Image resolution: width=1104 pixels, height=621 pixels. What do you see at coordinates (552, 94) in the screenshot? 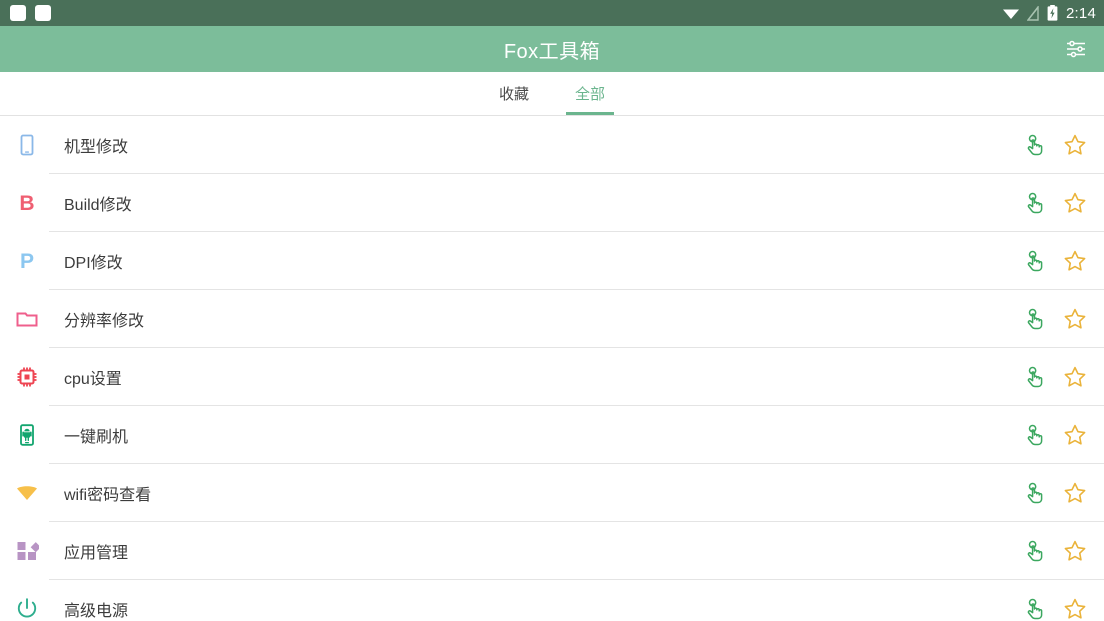
I see `tab-bar: 收藏 全部` at bounding box center [552, 94].